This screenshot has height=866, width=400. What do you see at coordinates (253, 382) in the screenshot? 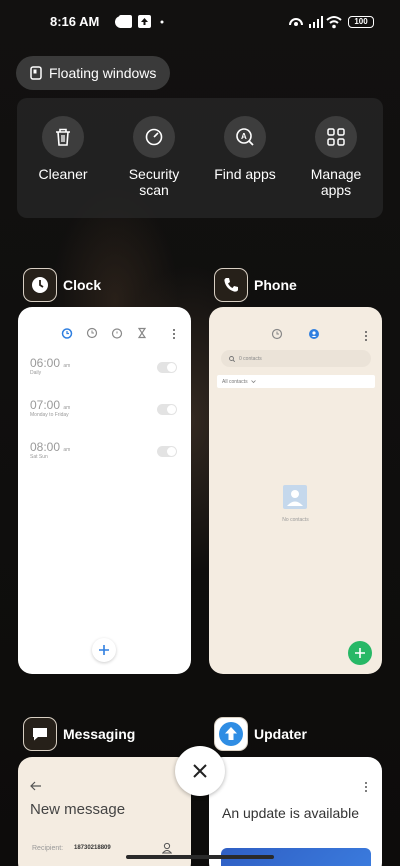
I see `chevron-down-icon` at bounding box center [253, 382].